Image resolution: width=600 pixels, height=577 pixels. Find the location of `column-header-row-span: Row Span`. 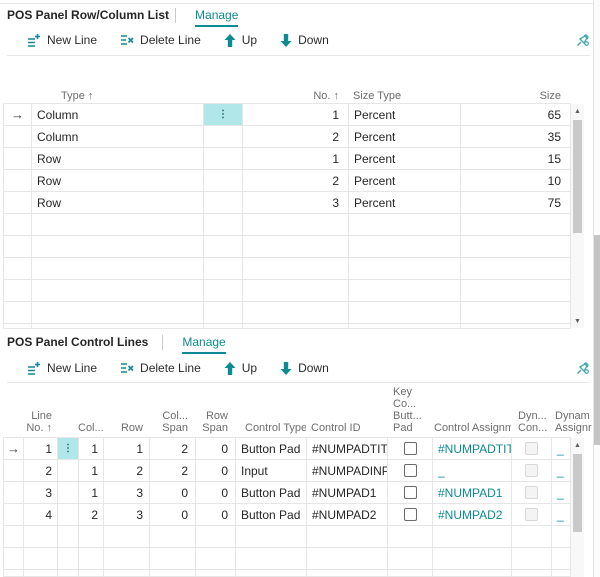

column-header-row-span: Row Span is located at coordinates (215, 422).